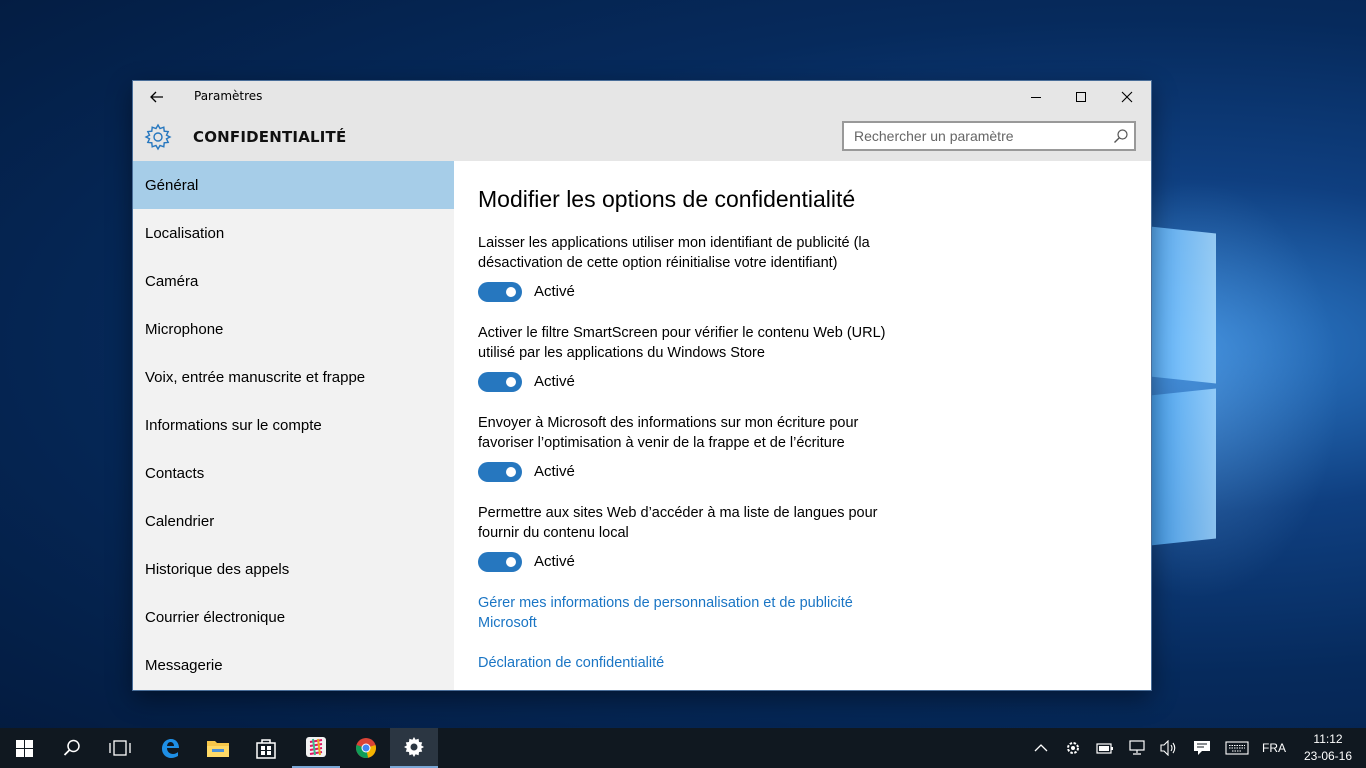 The height and width of the screenshot is (768, 1366). Describe the element at coordinates (500, 472) in the screenshot. I see `writing-info-toggle` at that location.